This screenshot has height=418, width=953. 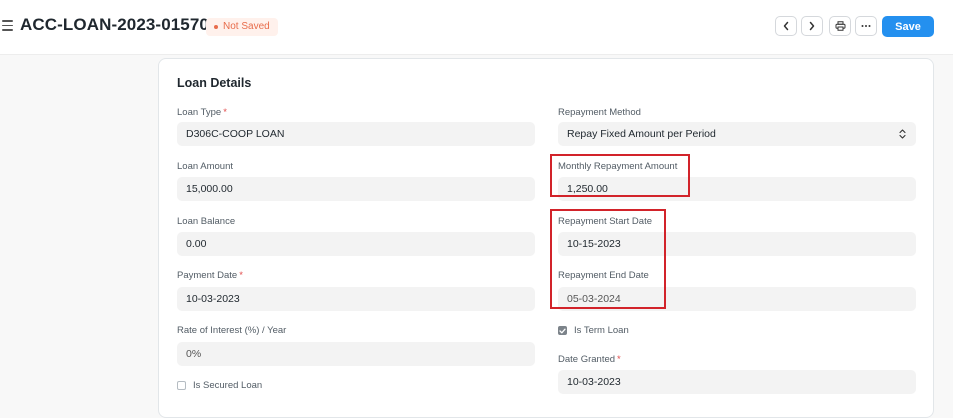 I want to click on loan-balance-field: 0.00, so click(x=356, y=244).